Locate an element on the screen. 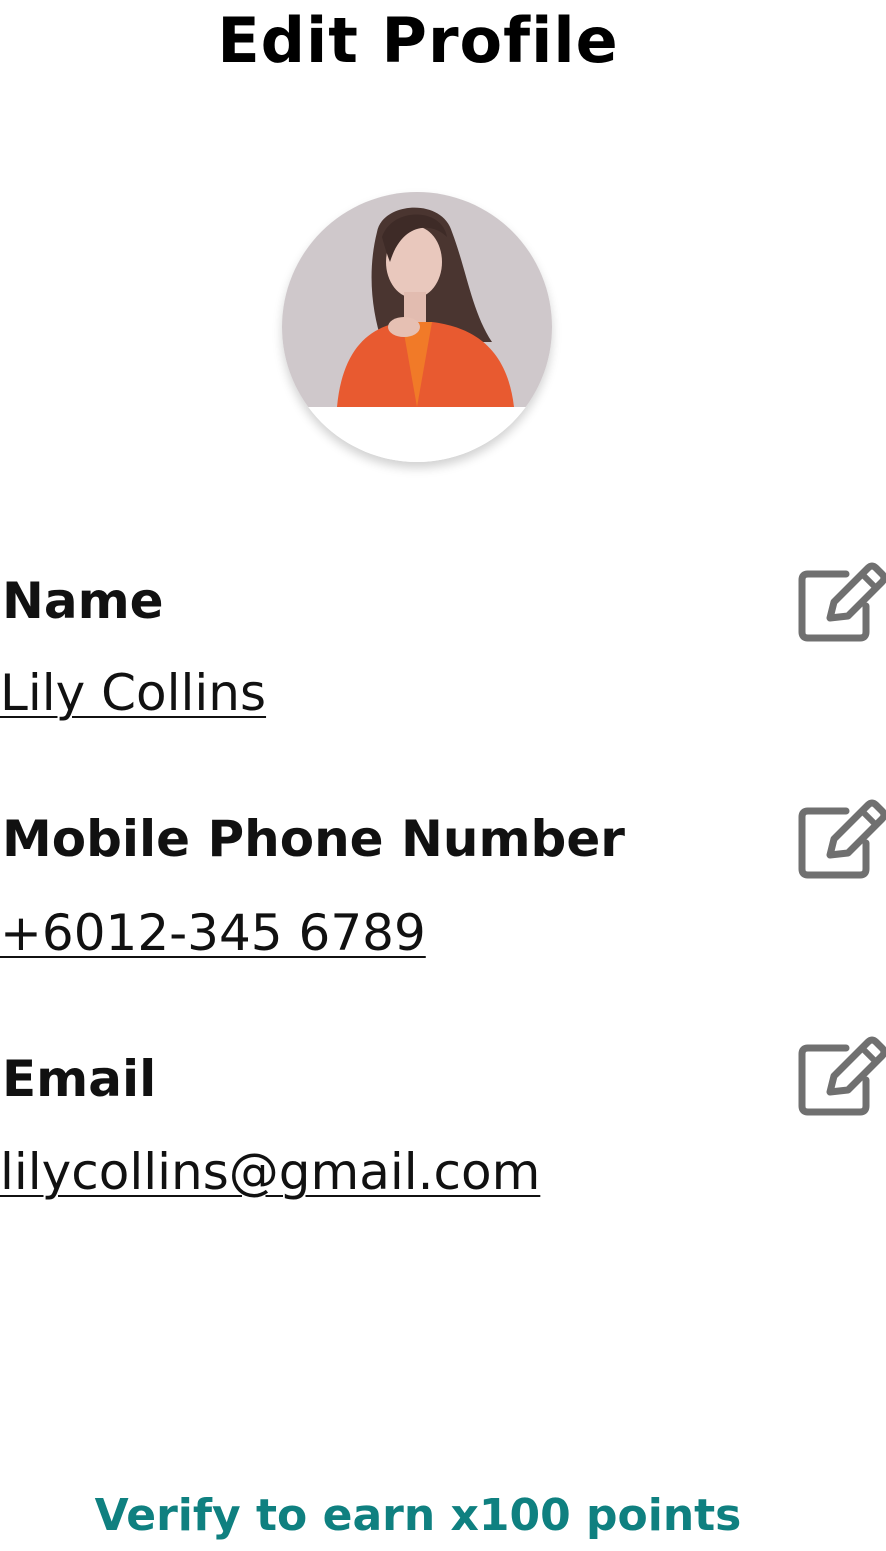 This screenshot has height=1551, width=886. phone-label: Mobile Phone Number is located at coordinates (313, 839).